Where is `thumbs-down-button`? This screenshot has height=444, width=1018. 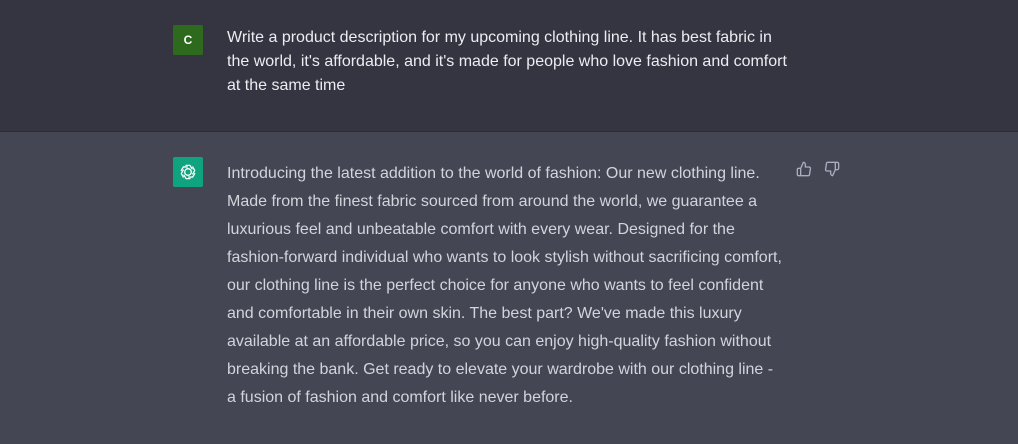 thumbs-down-button is located at coordinates (832, 169).